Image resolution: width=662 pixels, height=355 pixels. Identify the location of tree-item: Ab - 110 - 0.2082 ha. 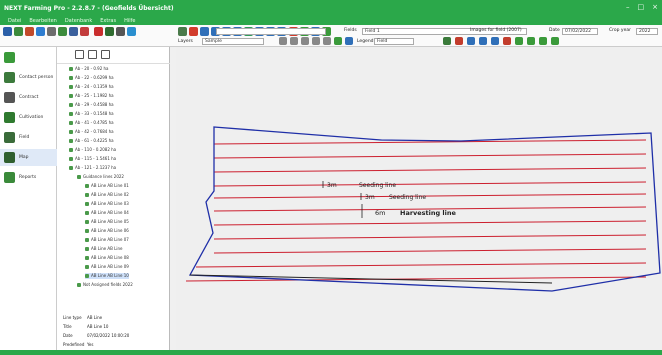
(92, 150).